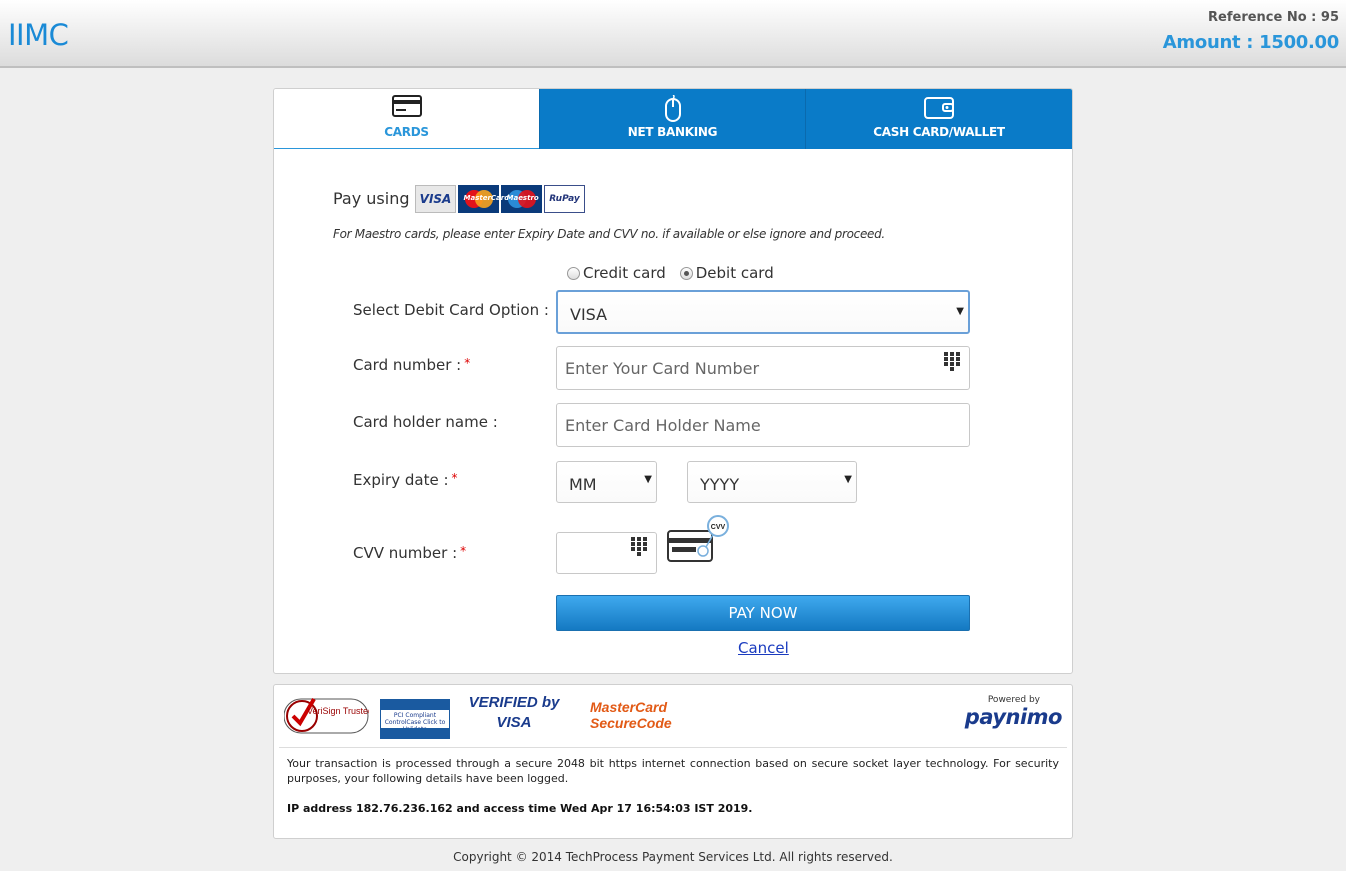 This screenshot has height=871, width=1346. I want to click on debit-option-label: Select Debit Card Option :, so click(451, 310).